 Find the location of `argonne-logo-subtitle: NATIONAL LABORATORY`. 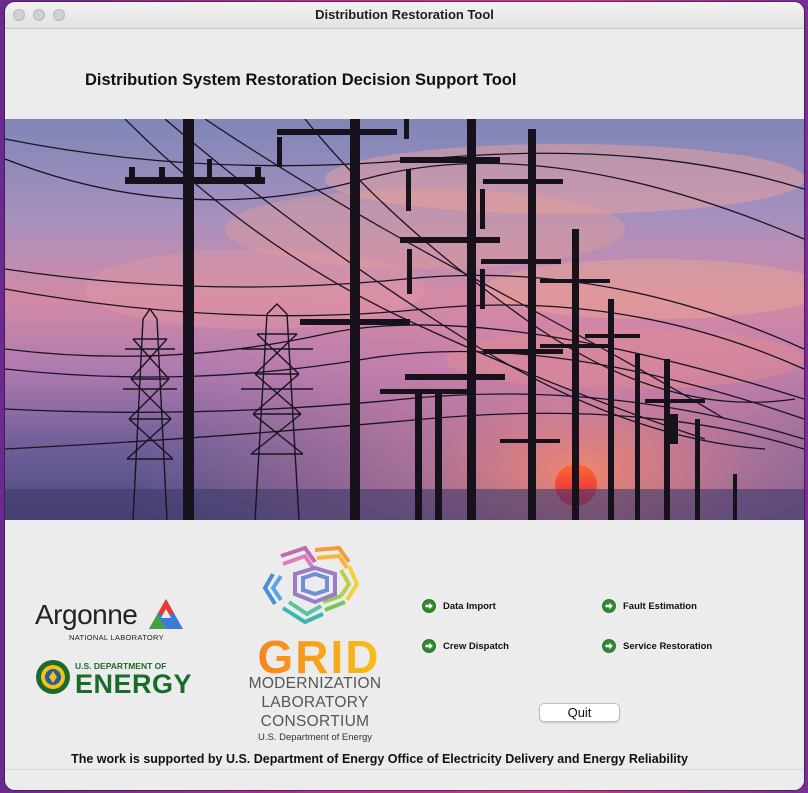

argonne-logo-subtitle: NATIONAL LABORATORY is located at coordinates (116, 637).